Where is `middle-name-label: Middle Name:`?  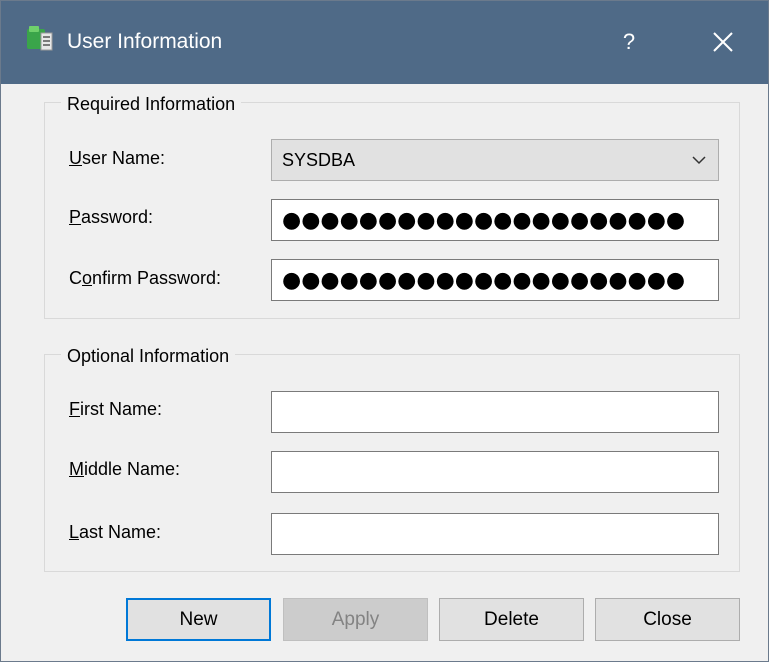 middle-name-label: Middle Name: is located at coordinates (125, 469).